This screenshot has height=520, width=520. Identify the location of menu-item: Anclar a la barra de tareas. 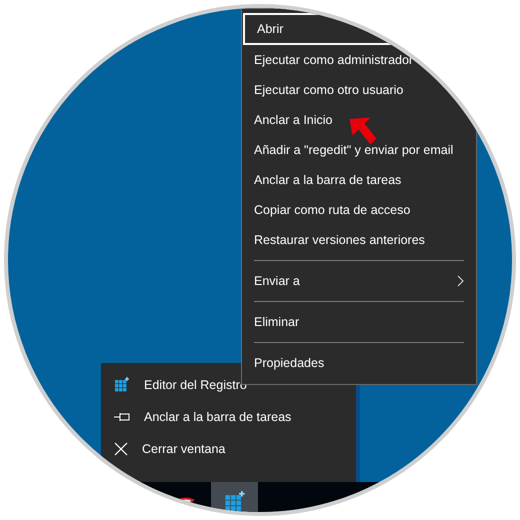
(359, 180).